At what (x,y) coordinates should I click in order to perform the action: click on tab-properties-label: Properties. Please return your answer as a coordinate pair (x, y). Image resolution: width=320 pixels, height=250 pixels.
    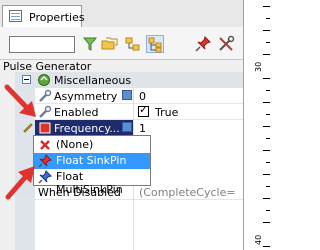
    Looking at the image, I should click on (57, 17).